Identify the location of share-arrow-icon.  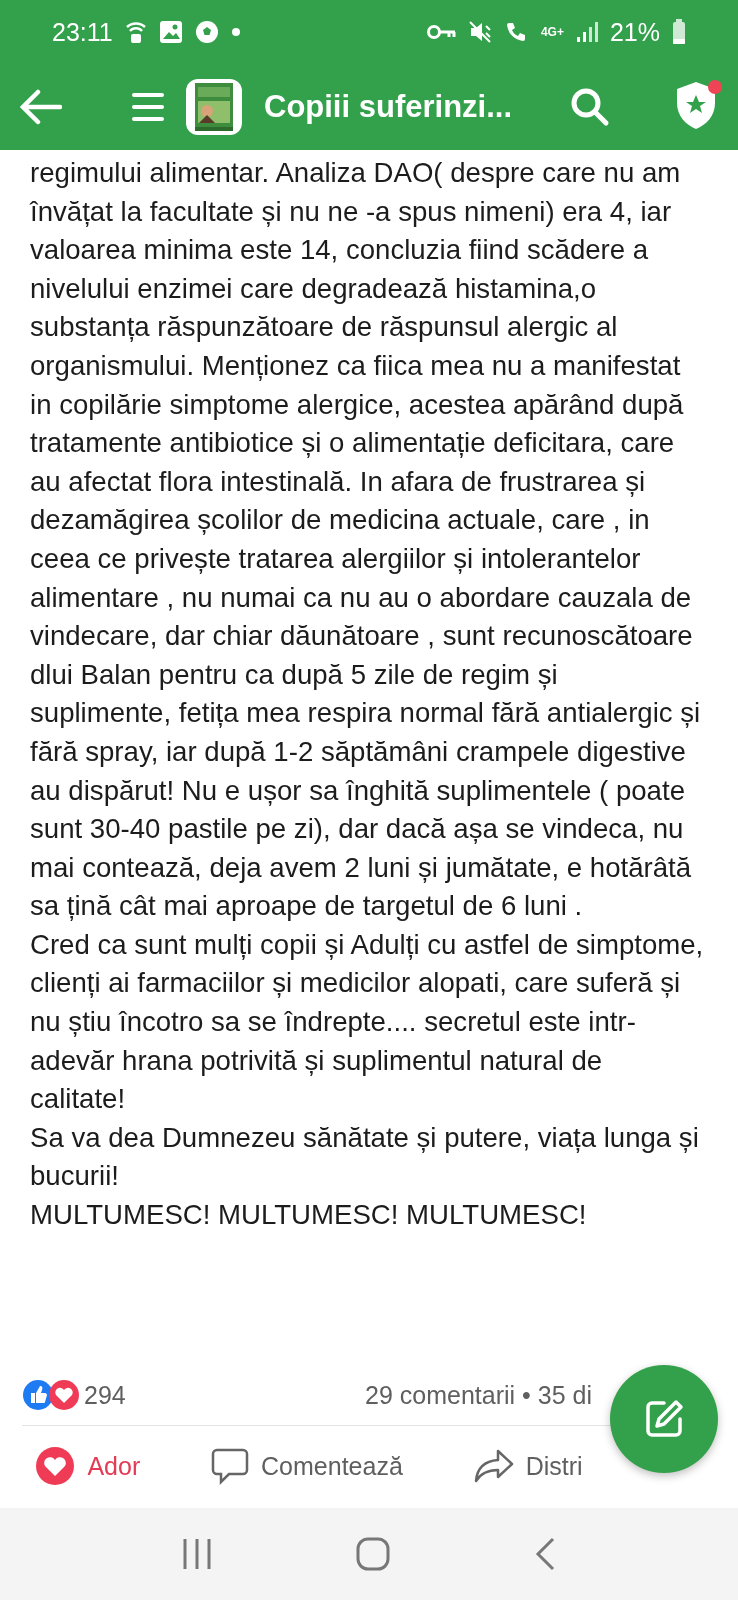
(493, 1466).